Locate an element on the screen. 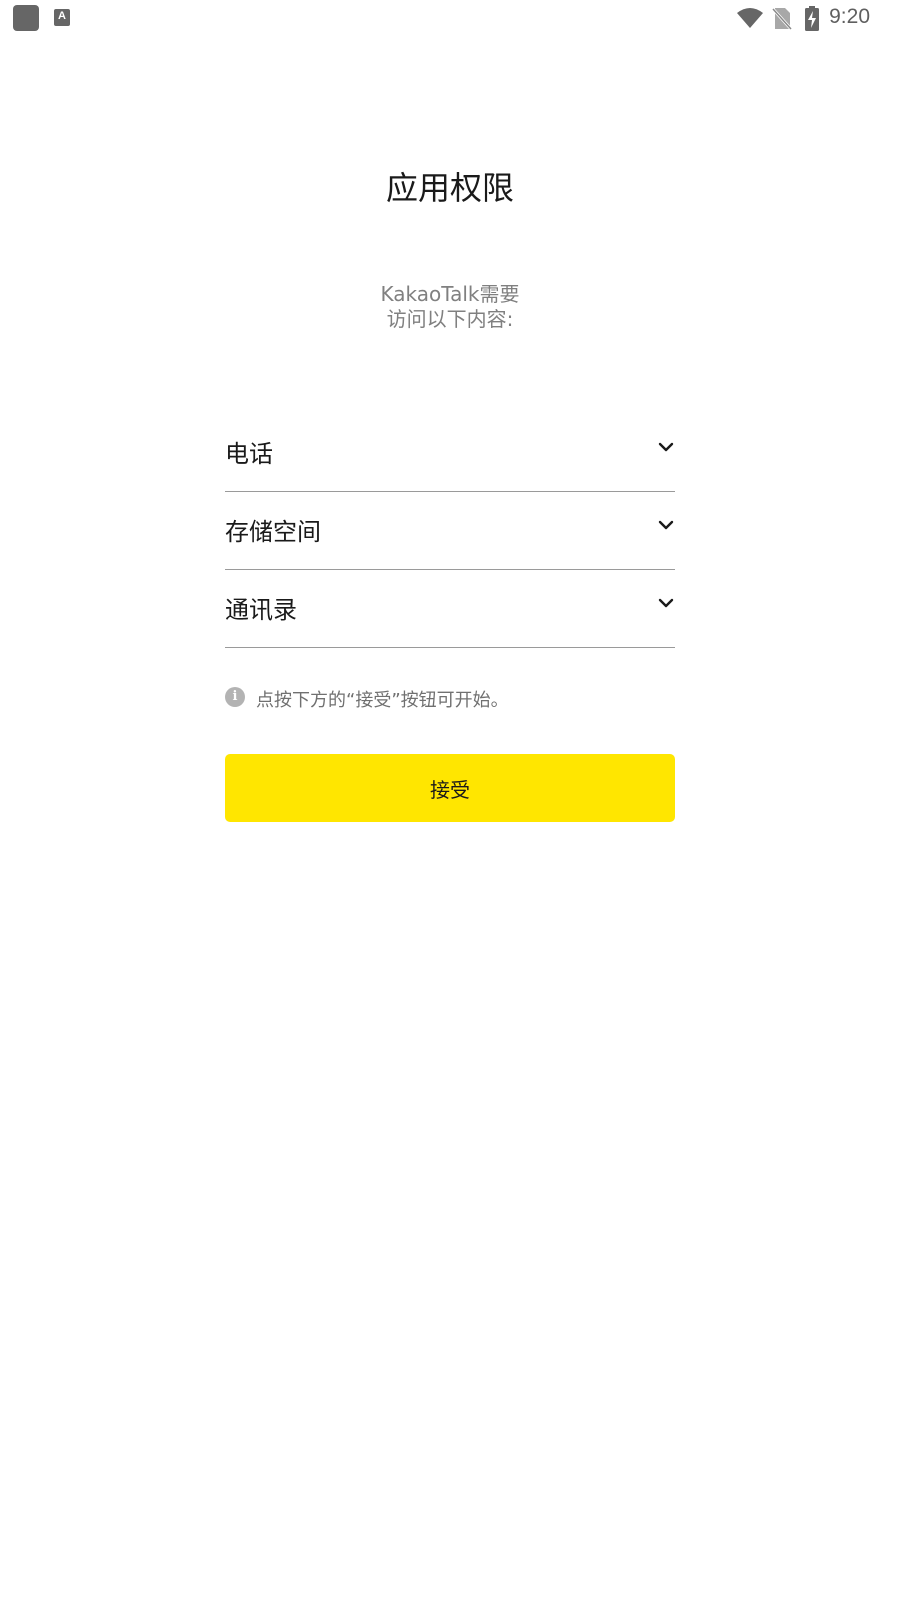  page-subtitle: KakaoTalk需要 访问以下内容: is located at coordinates (450, 307).